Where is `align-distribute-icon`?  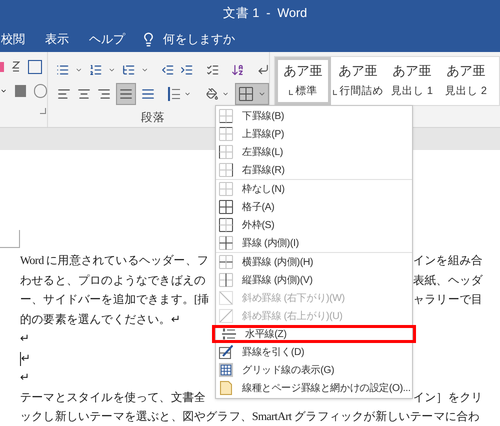 align-distribute-icon is located at coordinates (147, 94).